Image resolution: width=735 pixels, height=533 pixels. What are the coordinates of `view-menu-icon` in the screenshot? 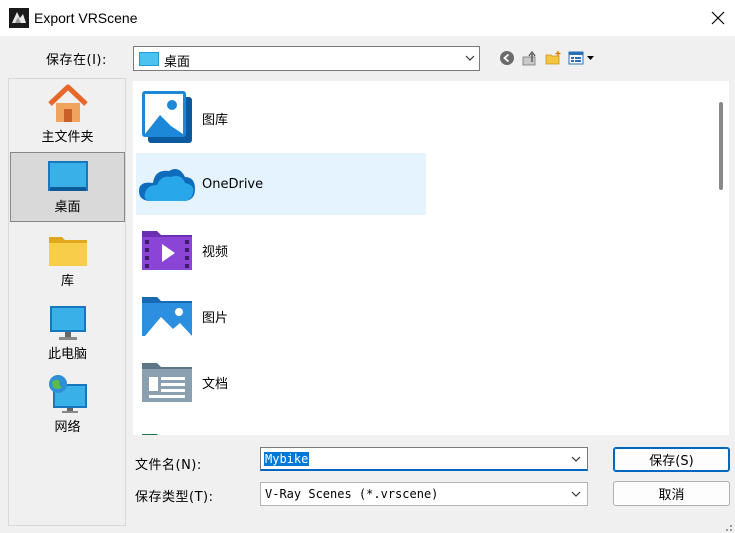 It's located at (581, 58).